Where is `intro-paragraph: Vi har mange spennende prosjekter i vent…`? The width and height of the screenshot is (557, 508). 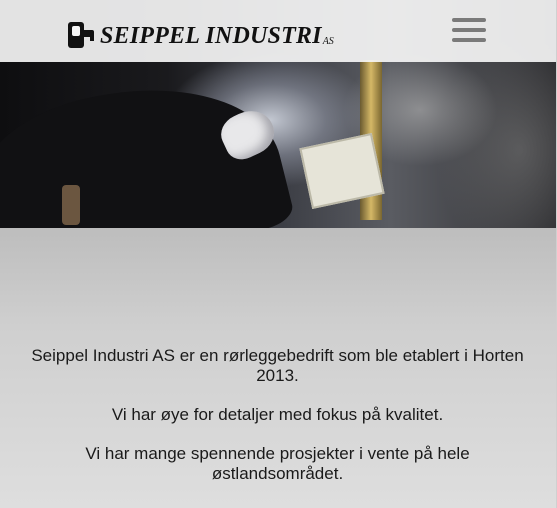
intro-paragraph: Vi har mange spennende prosjekter i vent… is located at coordinates (277, 463).